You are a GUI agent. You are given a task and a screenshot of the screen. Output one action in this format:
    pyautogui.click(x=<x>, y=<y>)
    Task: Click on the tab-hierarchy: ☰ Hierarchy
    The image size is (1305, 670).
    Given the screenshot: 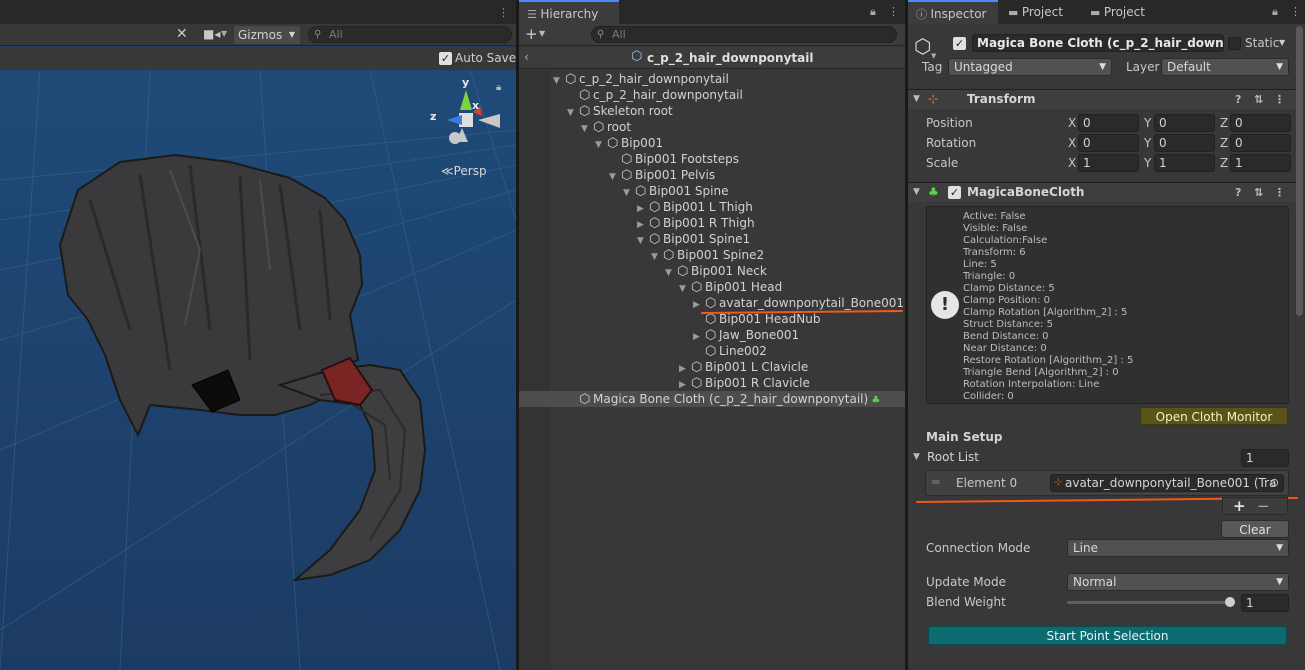 What is the action you would take?
    pyautogui.click(x=569, y=12)
    